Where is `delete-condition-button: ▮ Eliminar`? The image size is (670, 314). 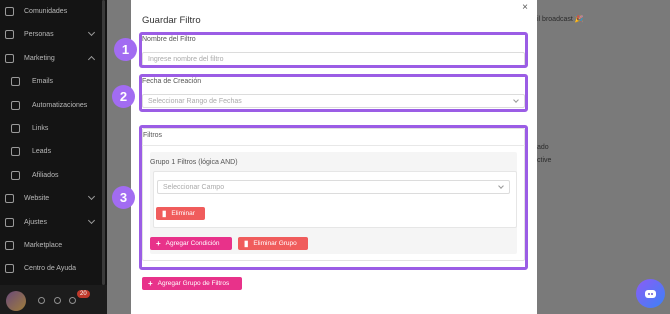
delete-condition-button: ▮ Eliminar is located at coordinates (180, 213).